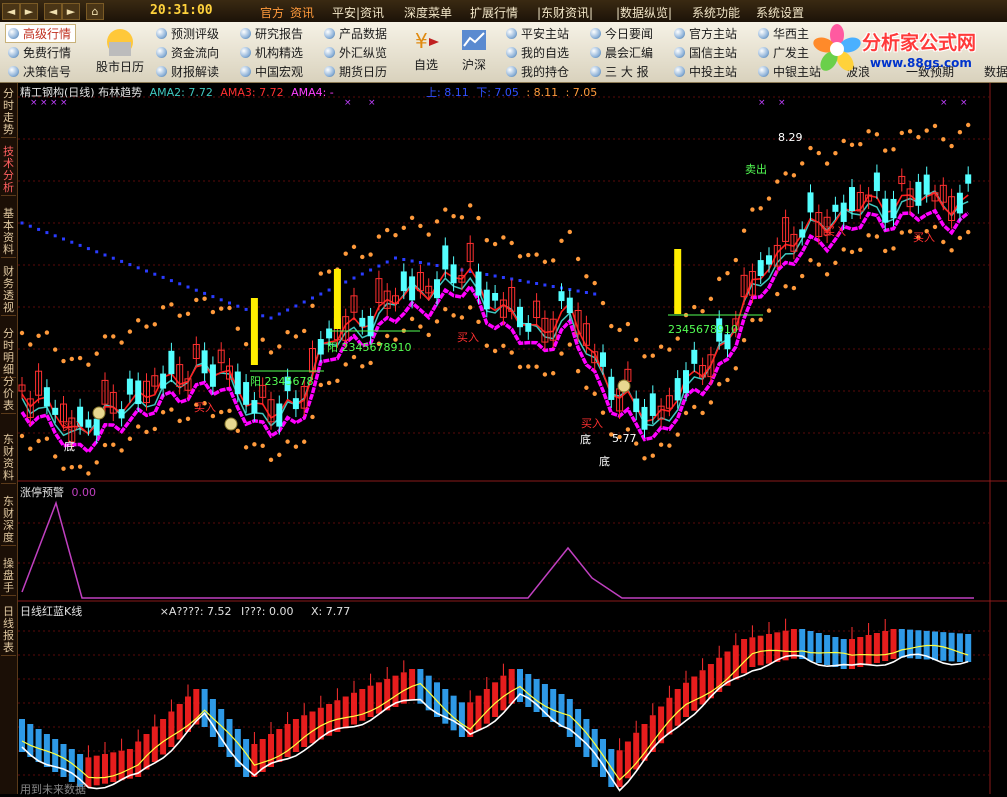 The width and height of the screenshot is (1007, 797). Describe the element at coordinates (187, 52) in the screenshot. I see `toolbar-fund-flow: 资金流向` at that location.